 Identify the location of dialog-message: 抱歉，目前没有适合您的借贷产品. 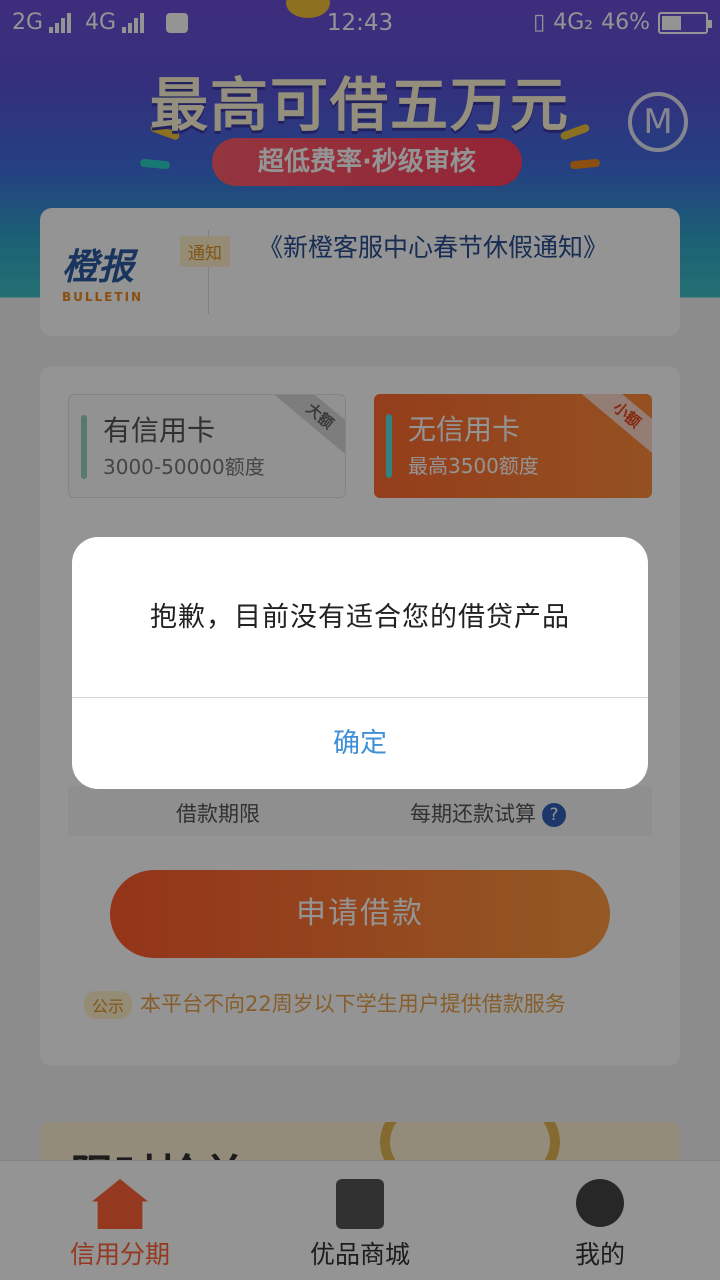
(360, 617).